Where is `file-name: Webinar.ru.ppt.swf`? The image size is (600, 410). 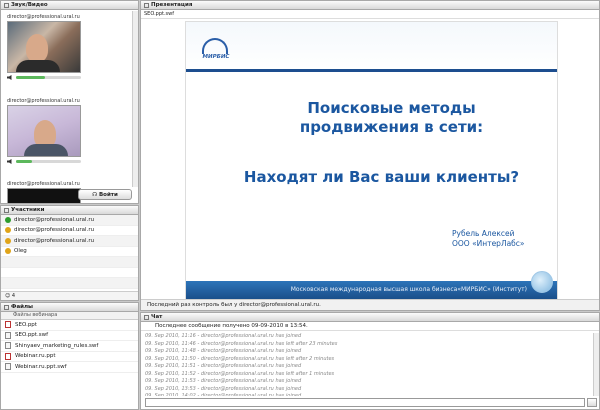
file-name: Webinar.ru.ppt.swf is located at coordinates (41, 366).